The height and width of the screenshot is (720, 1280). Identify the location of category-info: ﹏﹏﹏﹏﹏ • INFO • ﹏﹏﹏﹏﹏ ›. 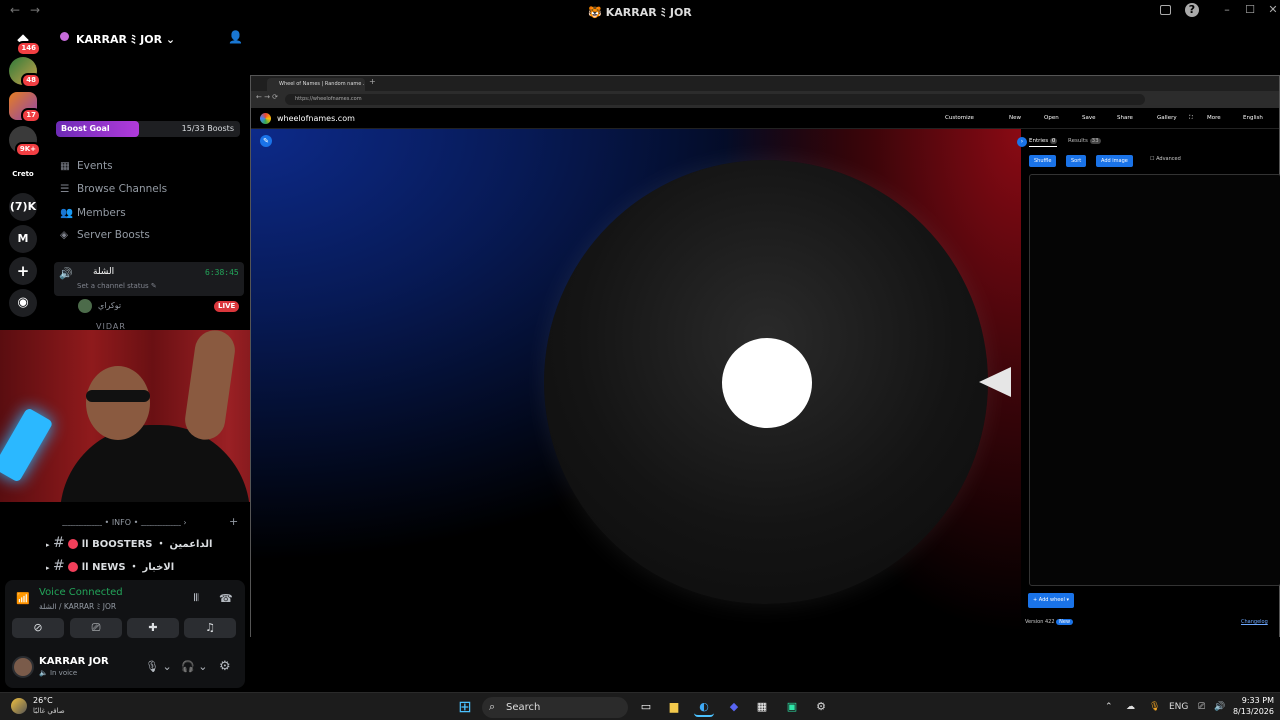
(124, 522).